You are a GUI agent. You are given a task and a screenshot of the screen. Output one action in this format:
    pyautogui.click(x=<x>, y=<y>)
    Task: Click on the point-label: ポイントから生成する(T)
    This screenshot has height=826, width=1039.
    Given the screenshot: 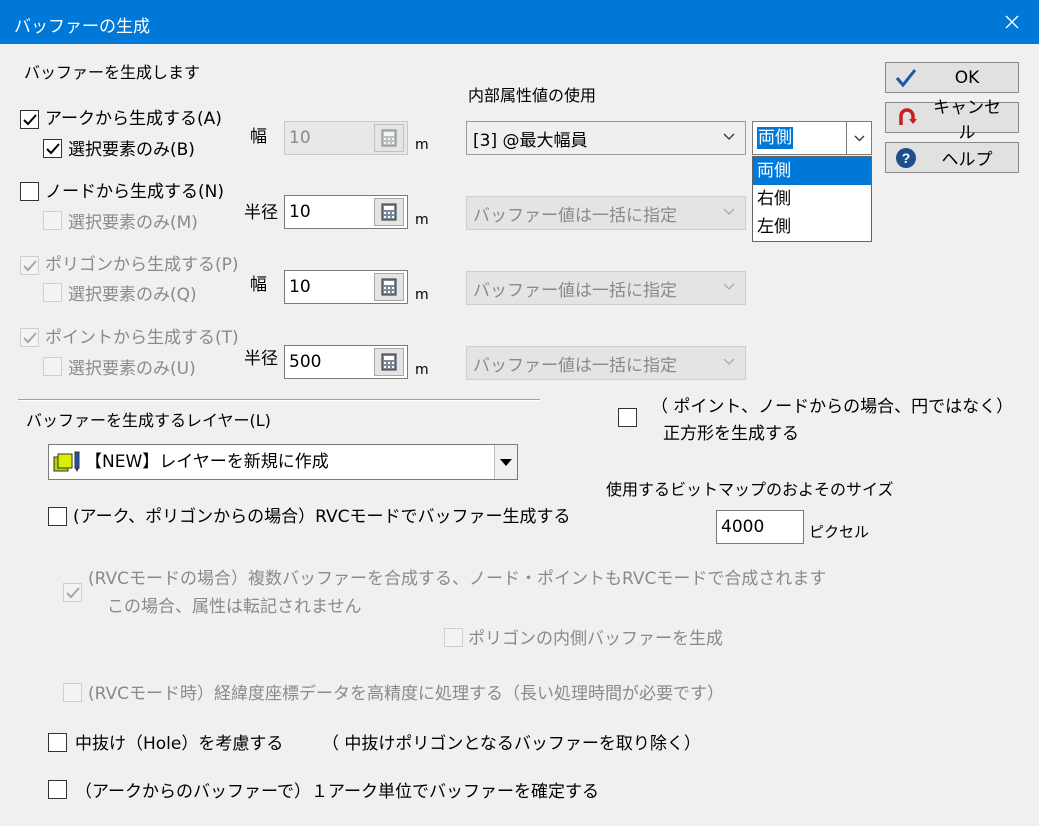 What is the action you would take?
    pyautogui.click(x=142, y=338)
    